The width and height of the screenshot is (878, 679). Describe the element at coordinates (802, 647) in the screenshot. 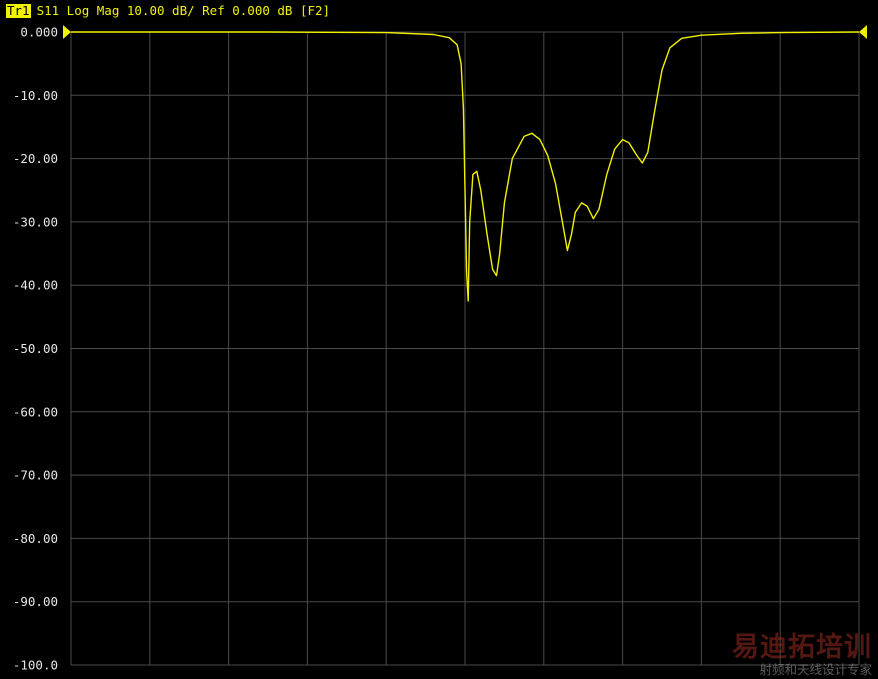

I see `watermark-title: 易迪拓培训` at that location.